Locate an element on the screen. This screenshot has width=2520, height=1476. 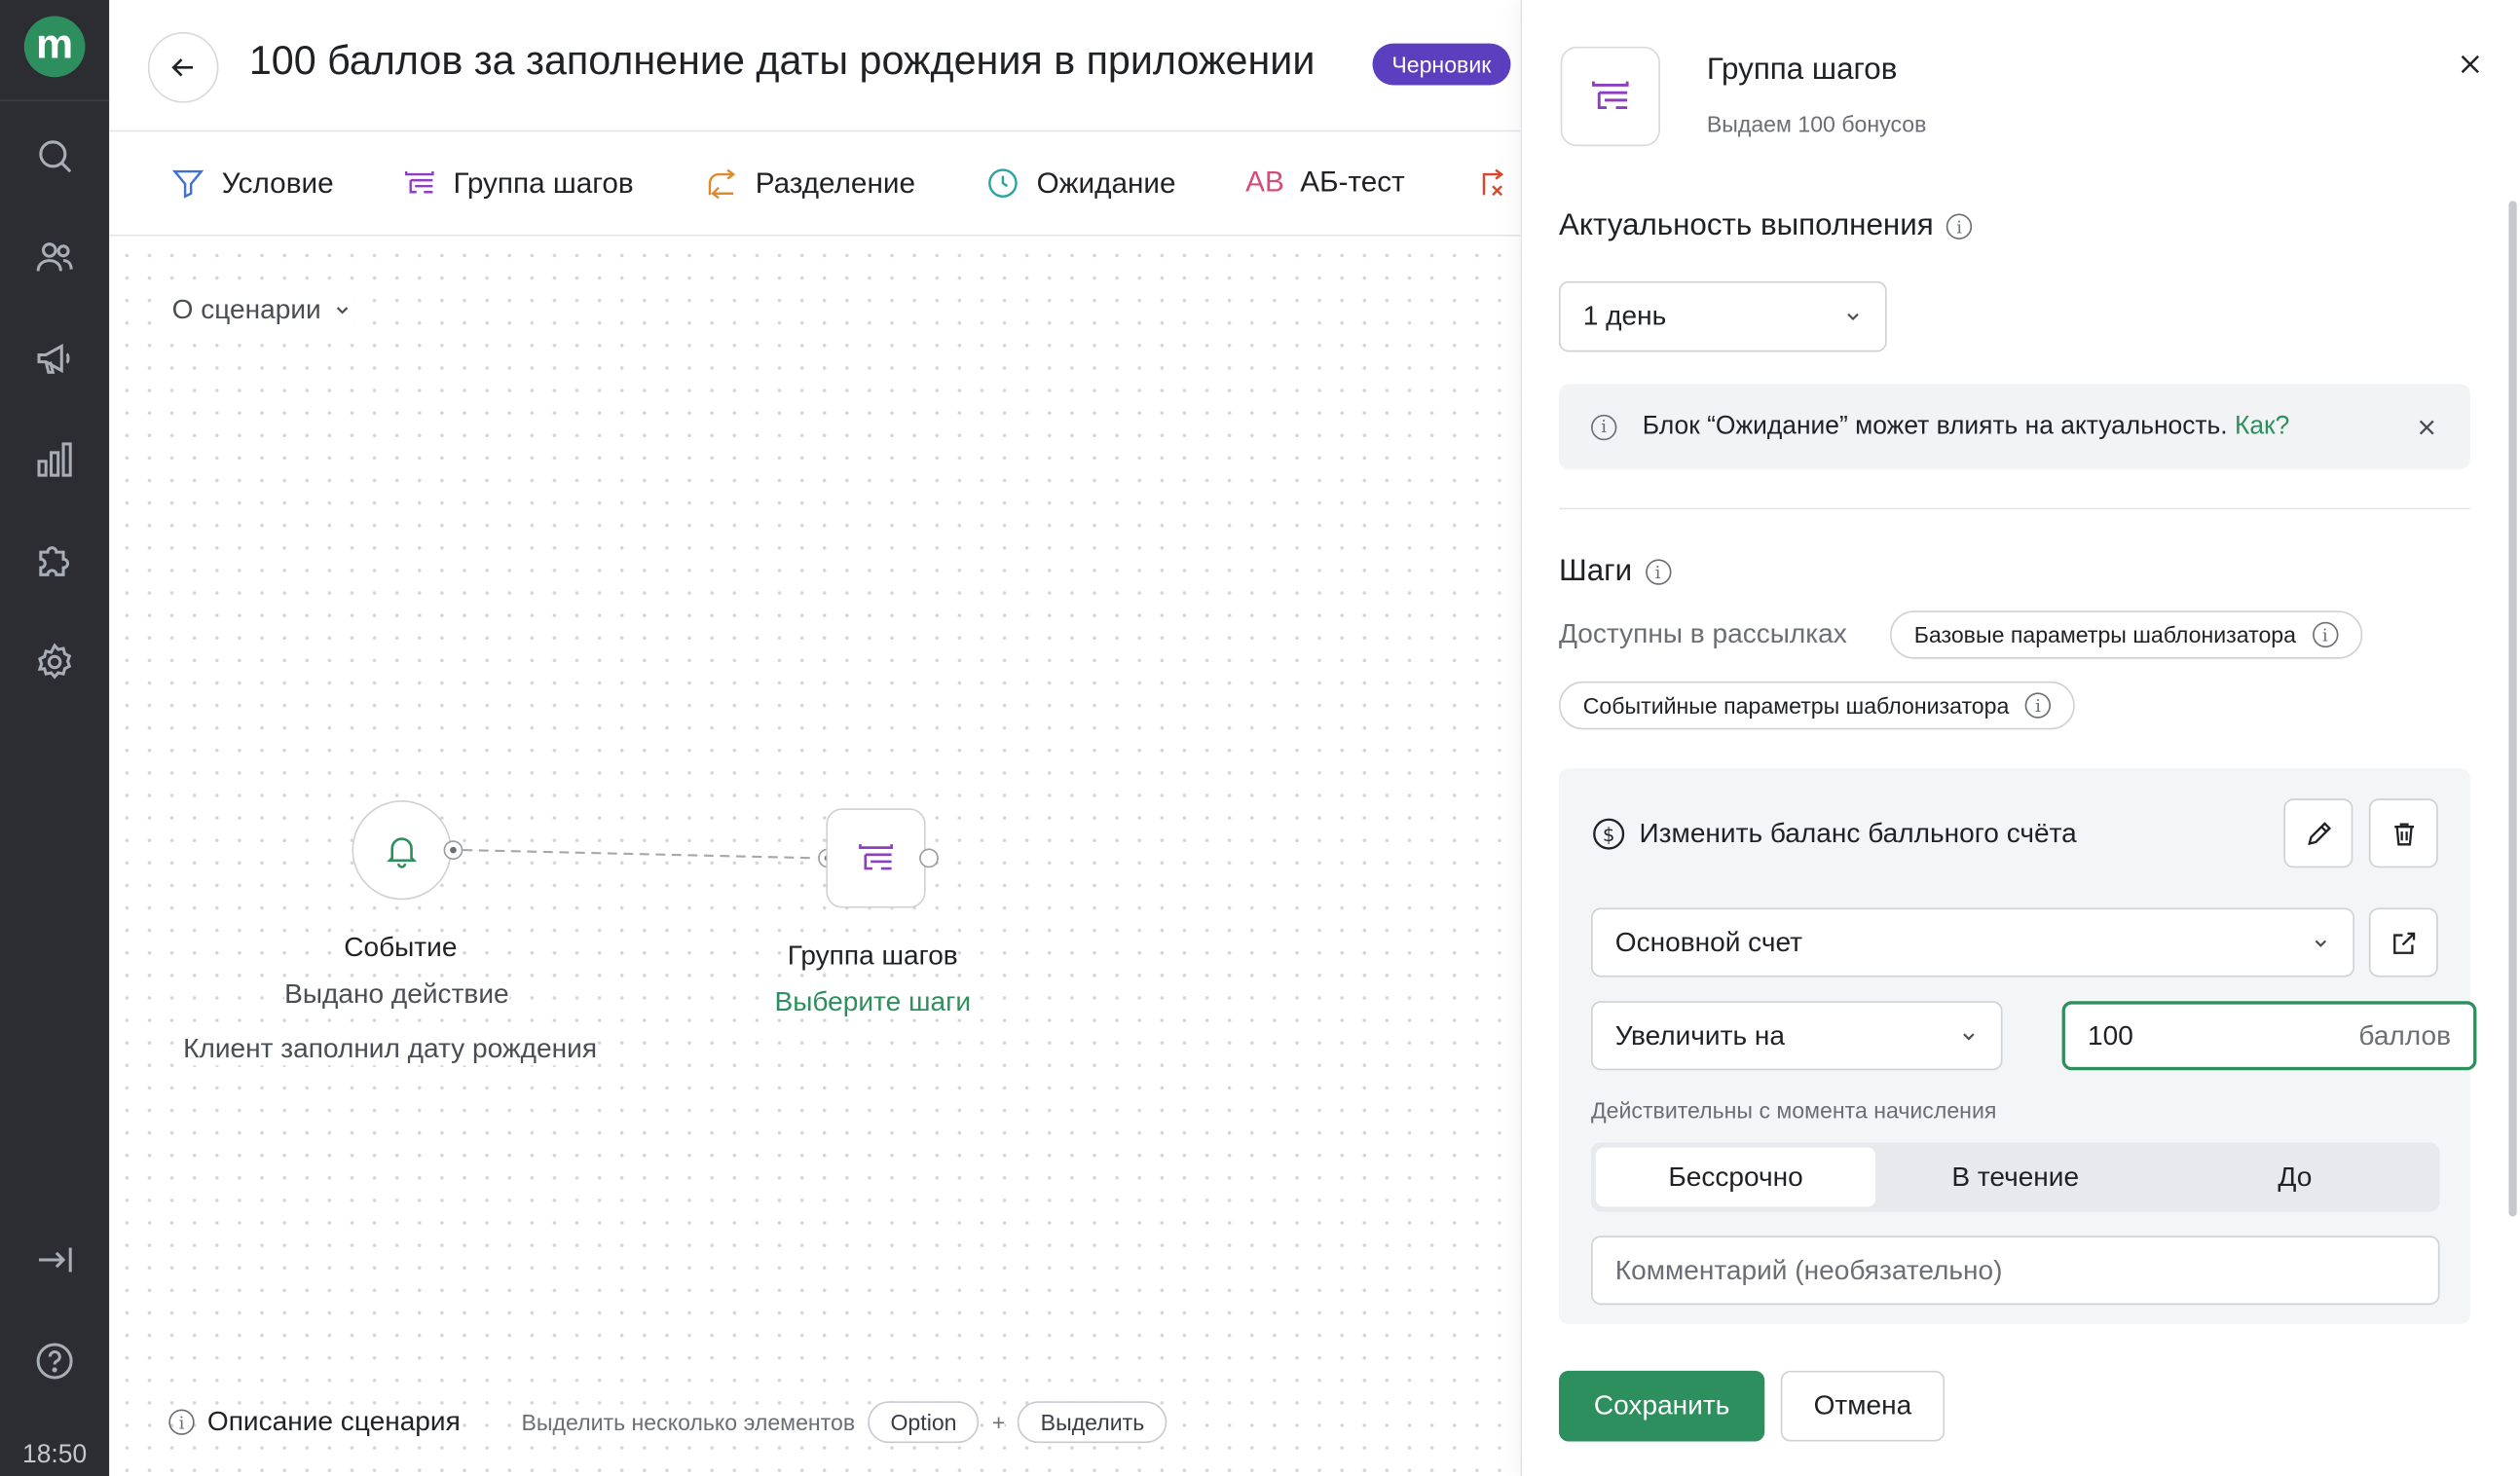
clock: 18:50 is located at coordinates (55, 1455).